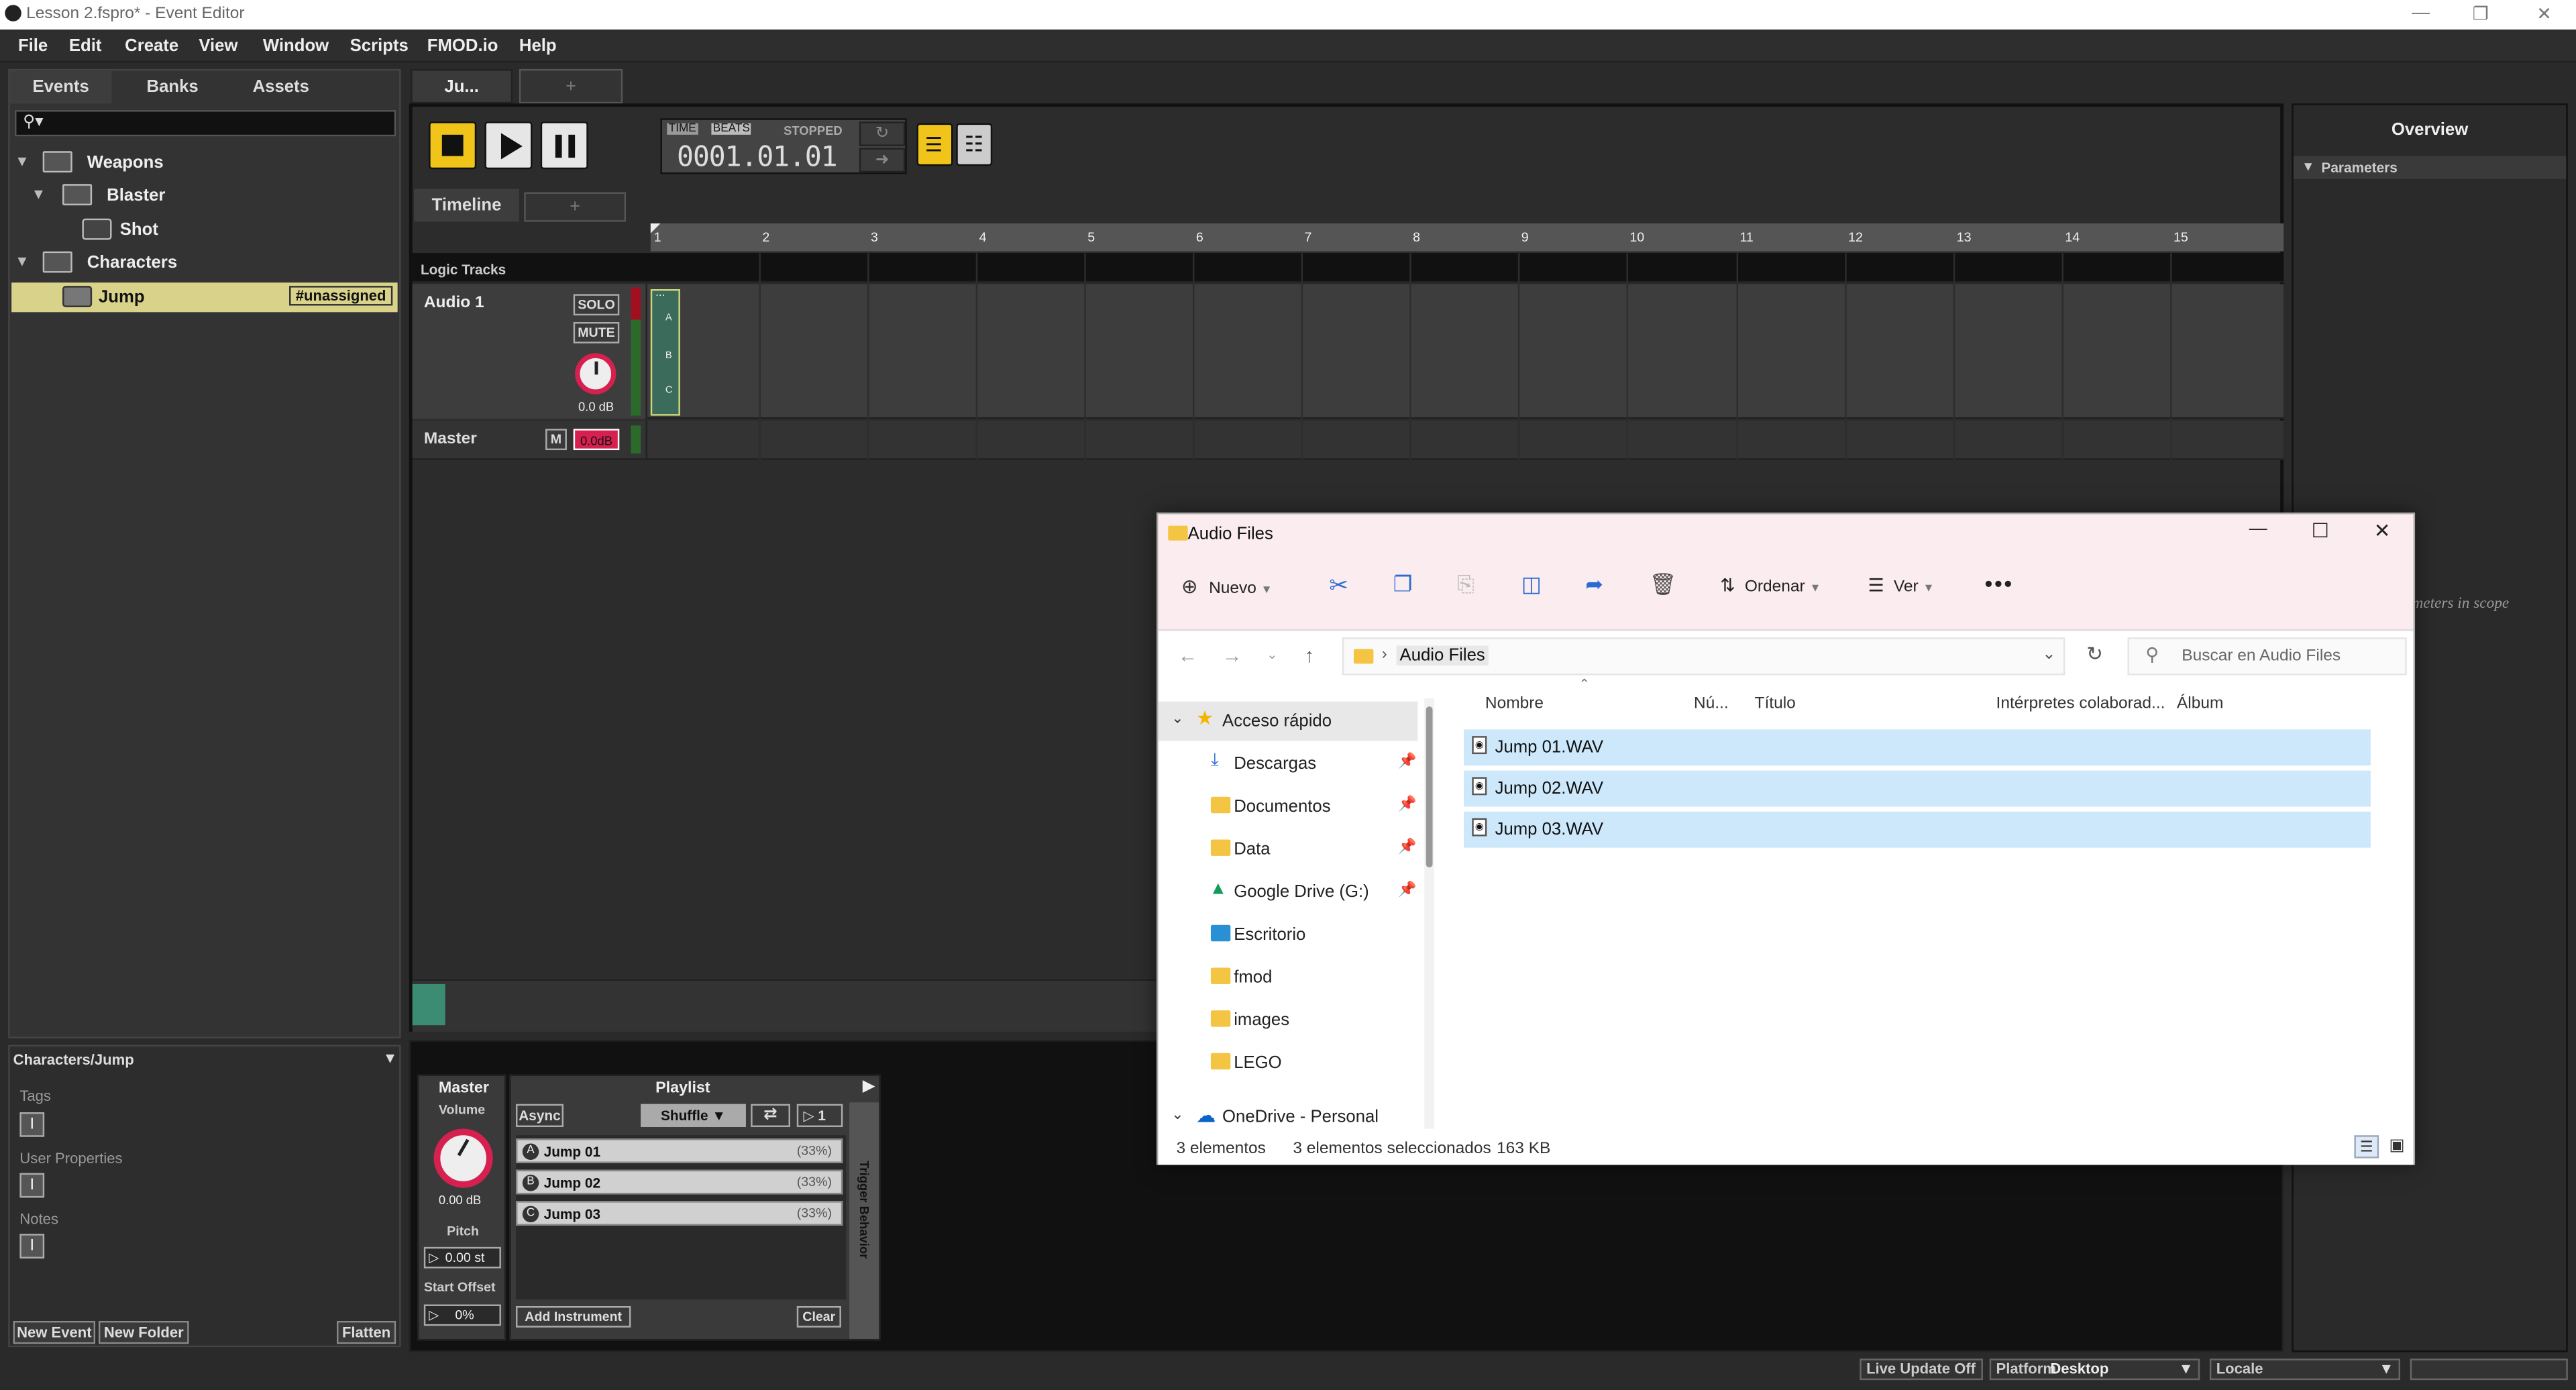  Describe the element at coordinates (2366, 1147) in the screenshot. I see `details-view-icon: ☰` at that location.